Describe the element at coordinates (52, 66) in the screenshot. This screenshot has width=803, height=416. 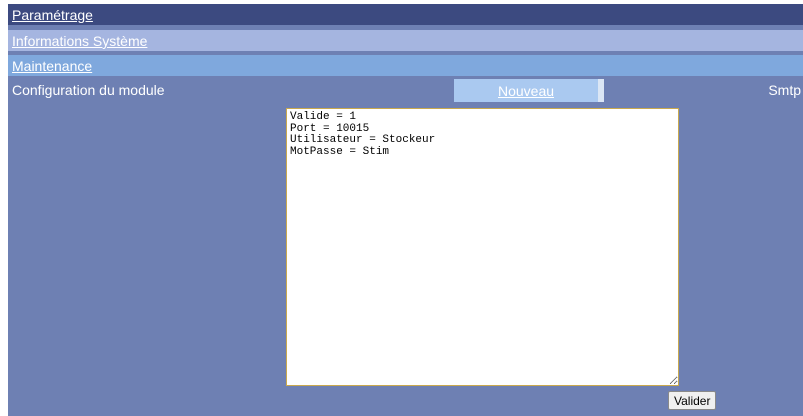
I see `link-maintenance: Maintenance` at that location.